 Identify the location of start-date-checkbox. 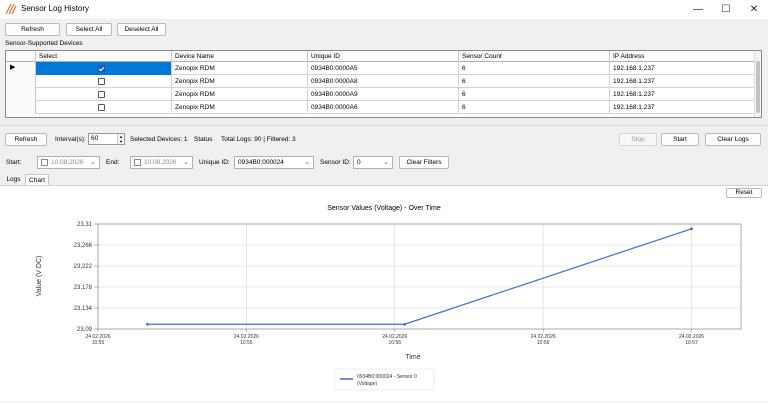
(44, 162).